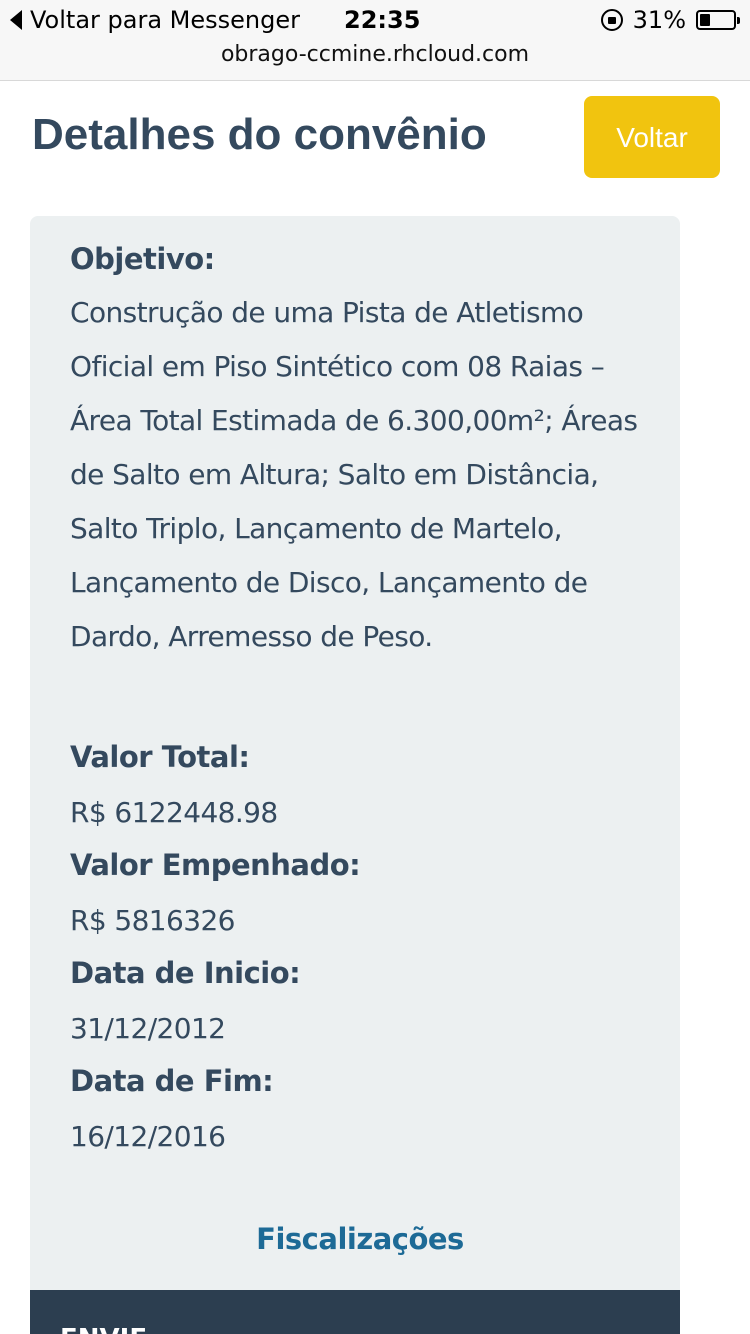 This screenshot has height=1334, width=750. What do you see at coordinates (148, 1136) in the screenshot?
I see `end-date: 16/12/2016` at bounding box center [148, 1136].